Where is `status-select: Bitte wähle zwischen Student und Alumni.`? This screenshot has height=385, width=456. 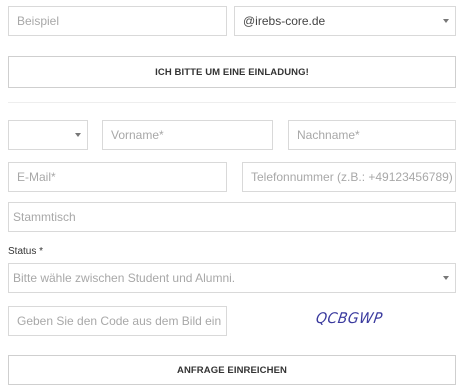
status-select: Bitte wähle zwischen Student und Alumni. is located at coordinates (232, 278).